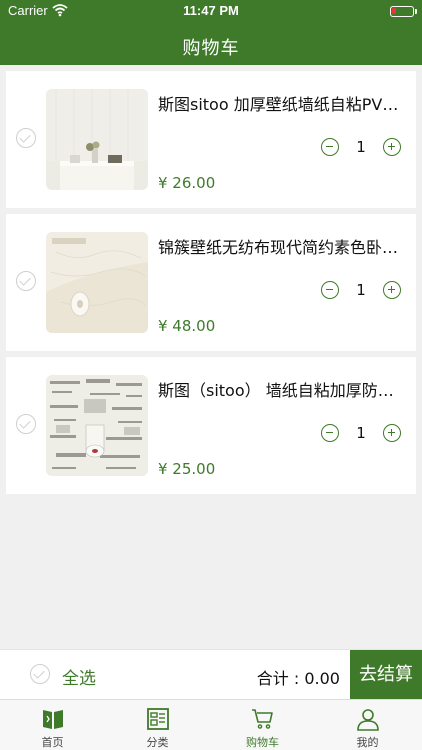 This screenshot has width=422, height=750. Describe the element at coordinates (283, 103) in the screenshot. I see `product-name: 斯图sitoo 加厚壁纸墙纸自粘PVC防水卧室客厅` at that location.